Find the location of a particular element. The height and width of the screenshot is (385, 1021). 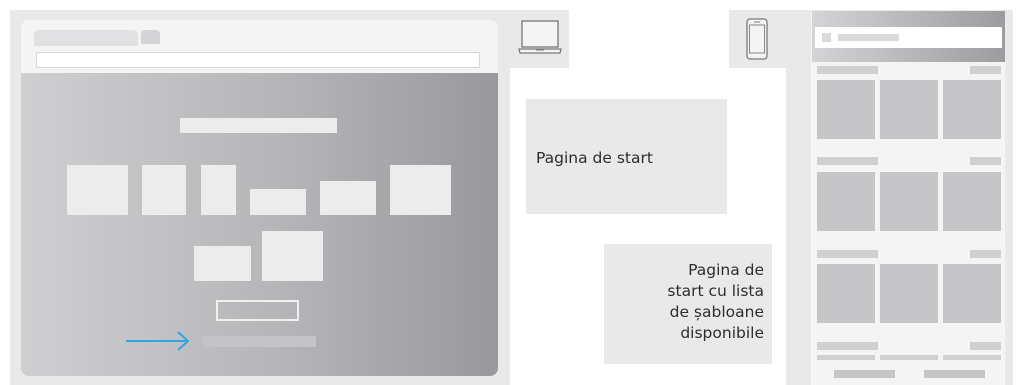

outlined-button-placeholder is located at coordinates (257, 310).